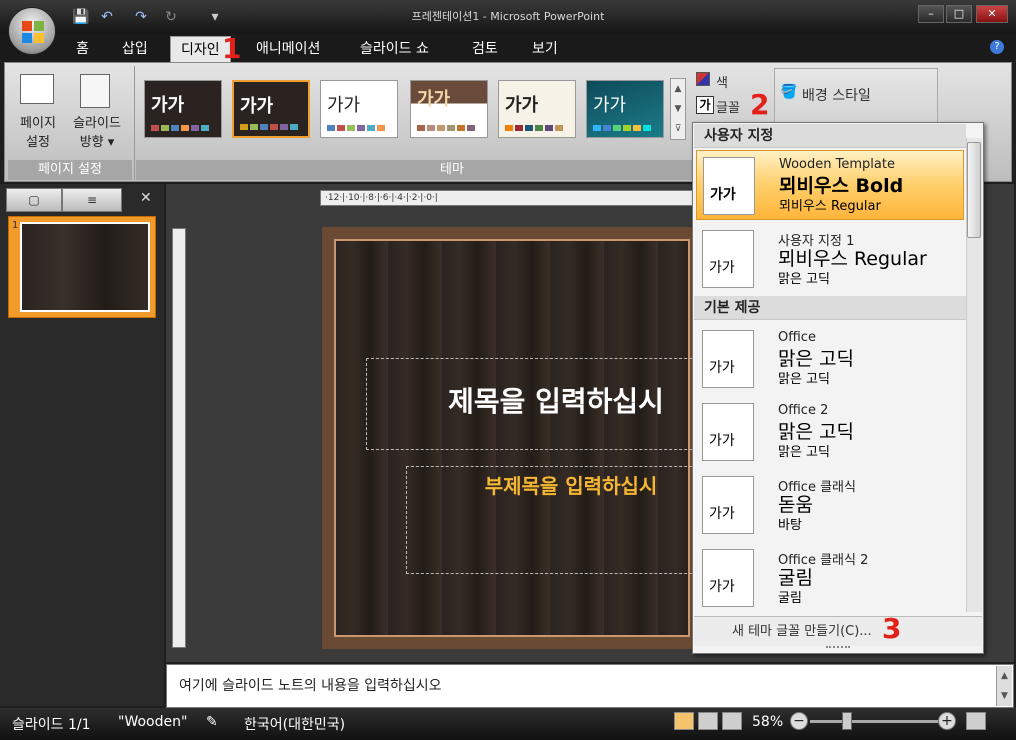 This screenshot has height=740, width=1016. What do you see at coordinates (394, 49) in the screenshot?
I see `tab-slideshow: 슬라이드 쇼` at bounding box center [394, 49].